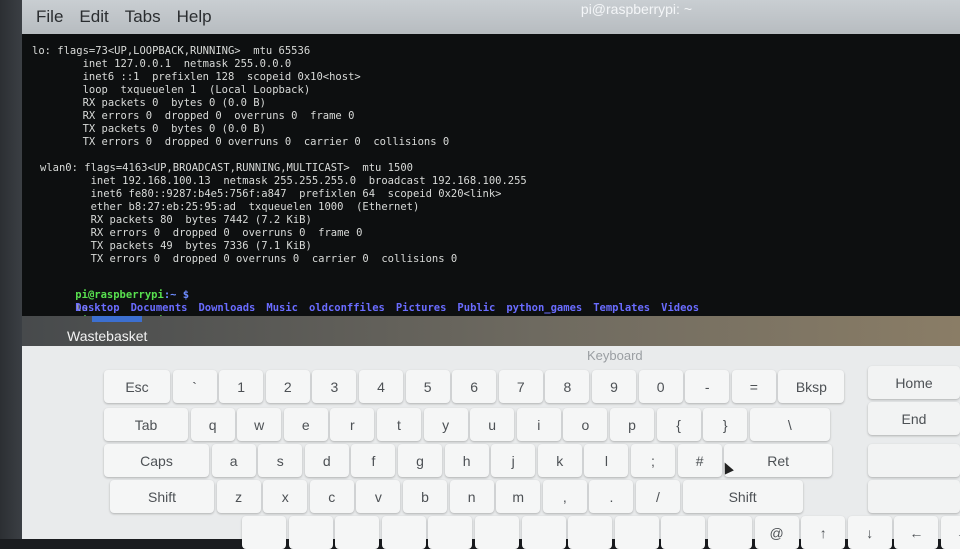 The height and width of the screenshot is (549, 960). I want to click on key-symbol: -, so click(707, 386).